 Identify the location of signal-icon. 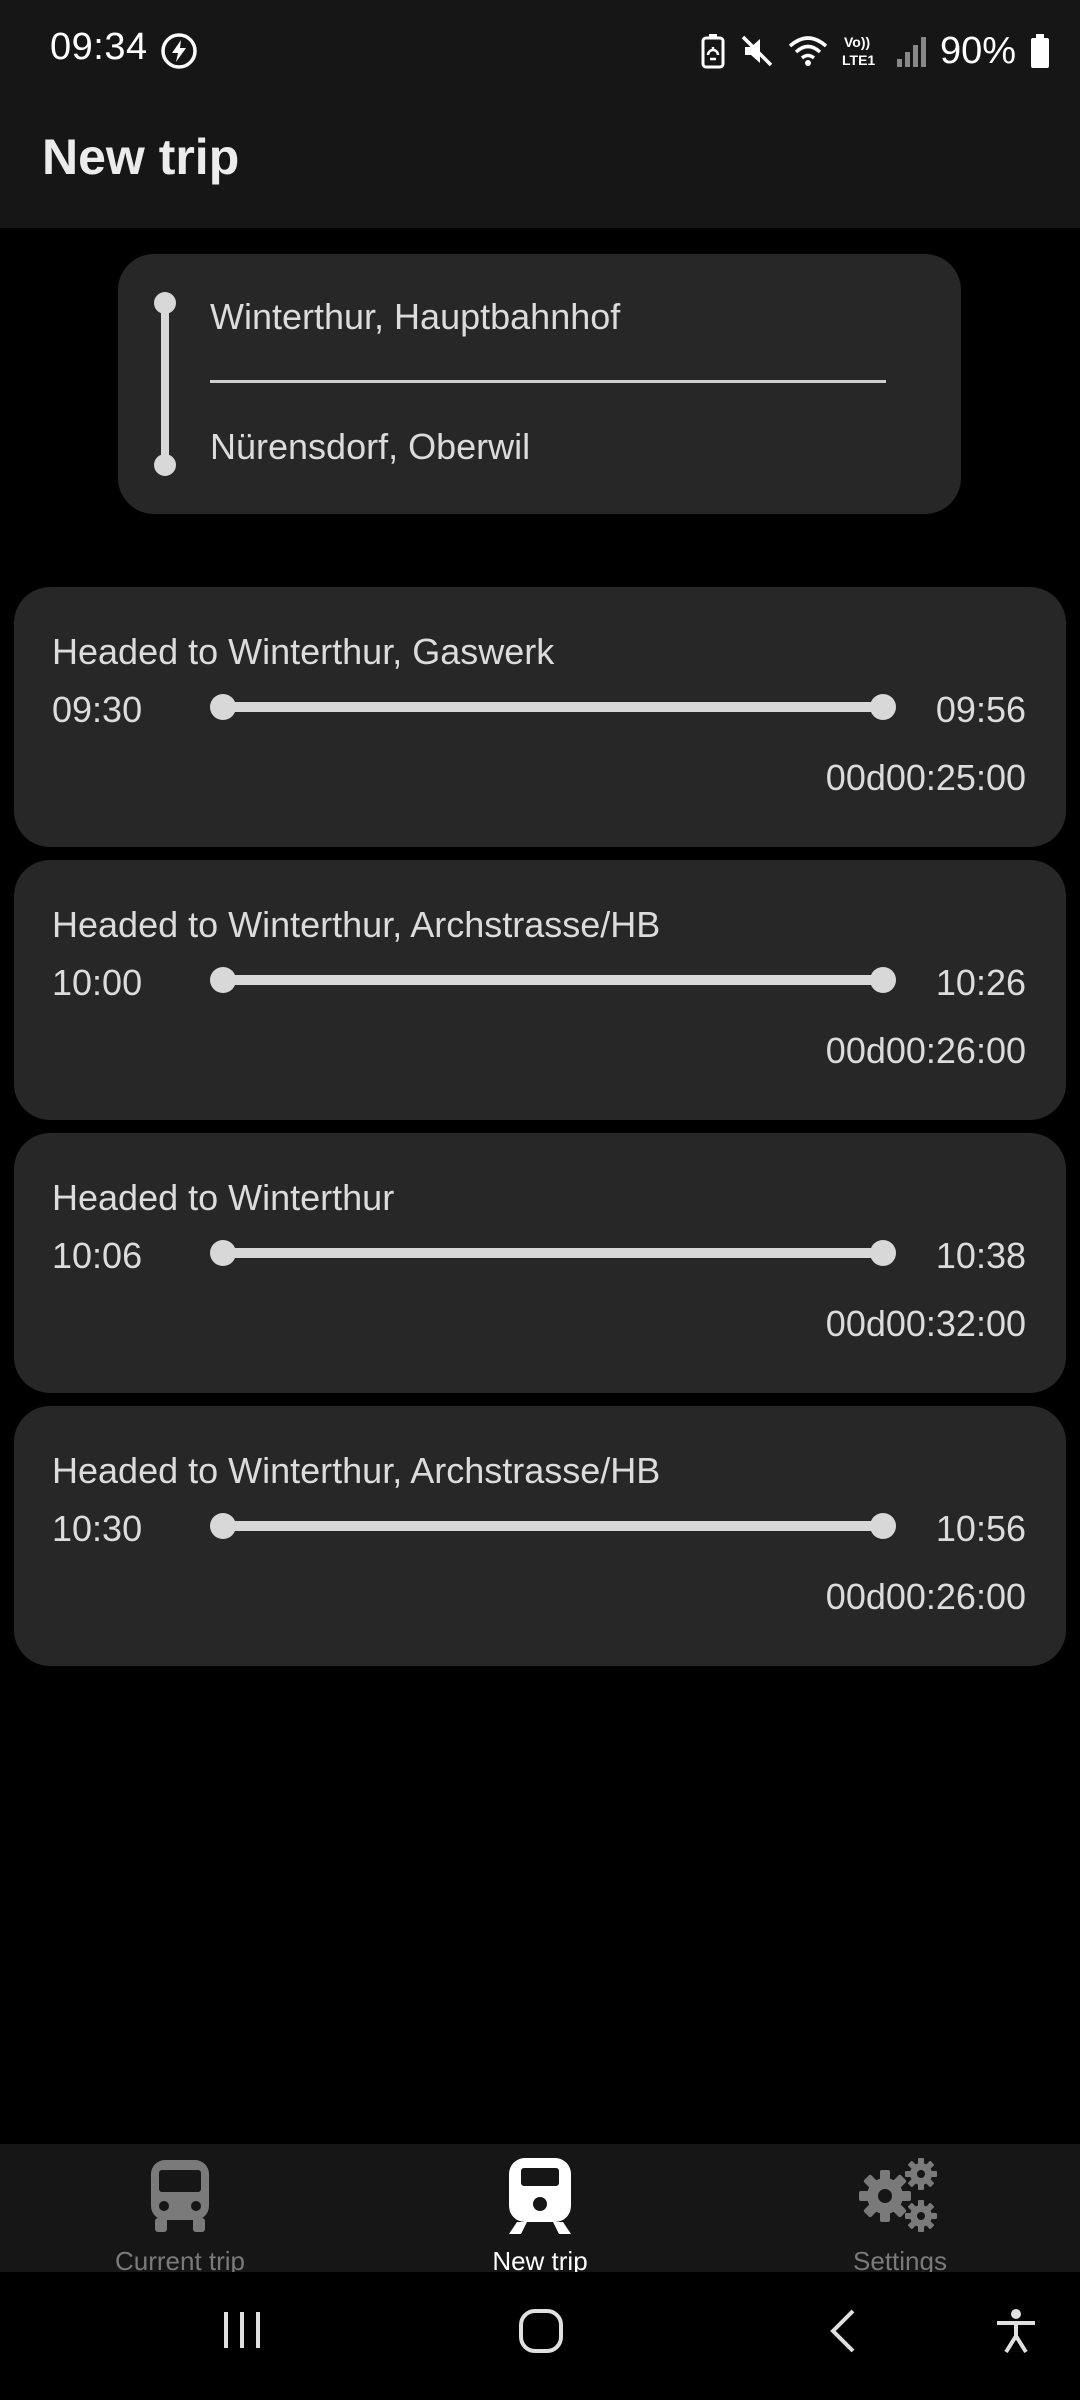
(911, 52).